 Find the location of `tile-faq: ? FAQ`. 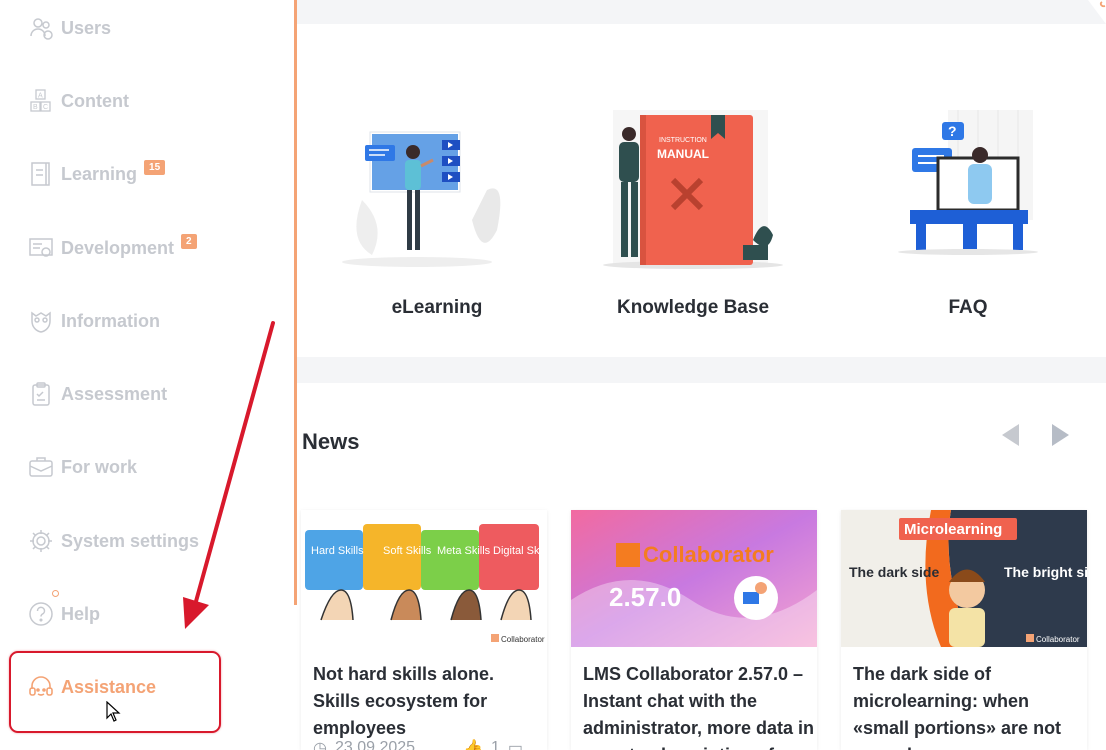

tile-faq: ? FAQ is located at coordinates (968, 209).